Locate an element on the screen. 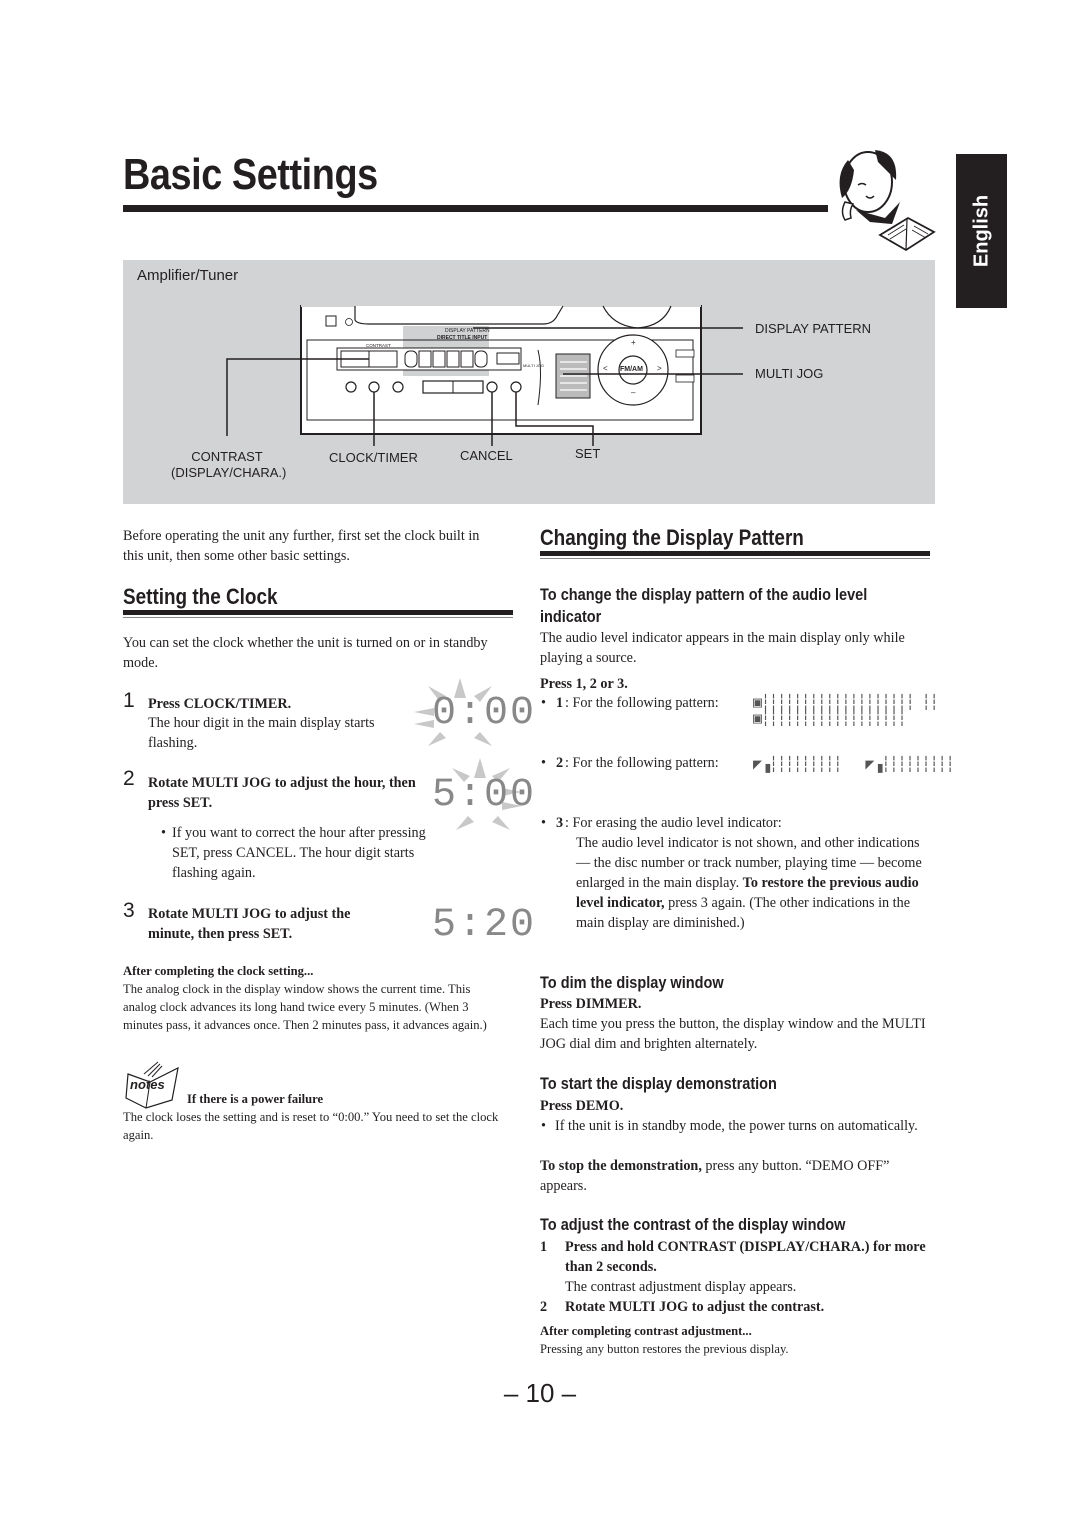 This screenshot has height=1528, width=1080. notes-heading: If there is a power failure is located at coordinates (255, 1099).